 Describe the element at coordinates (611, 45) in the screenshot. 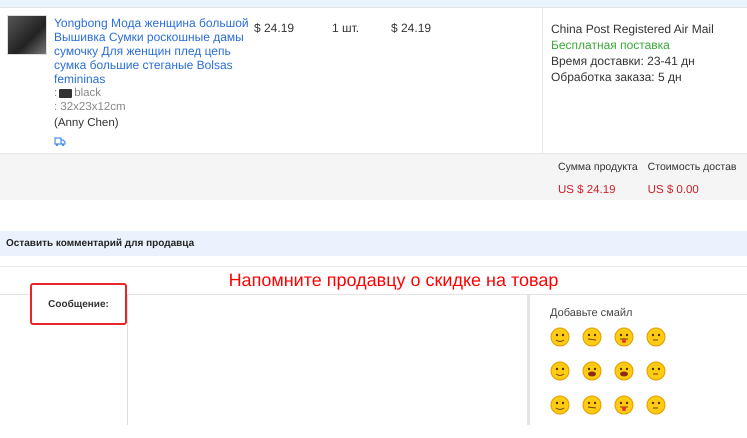

I see `free-shipping: Бесплатная поставка` at that location.